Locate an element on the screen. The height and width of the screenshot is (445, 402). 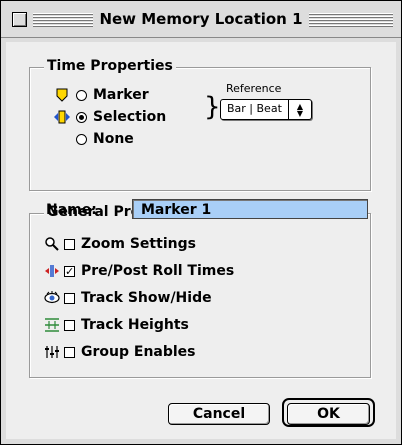
radio-marker-button is located at coordinates (81, 95).